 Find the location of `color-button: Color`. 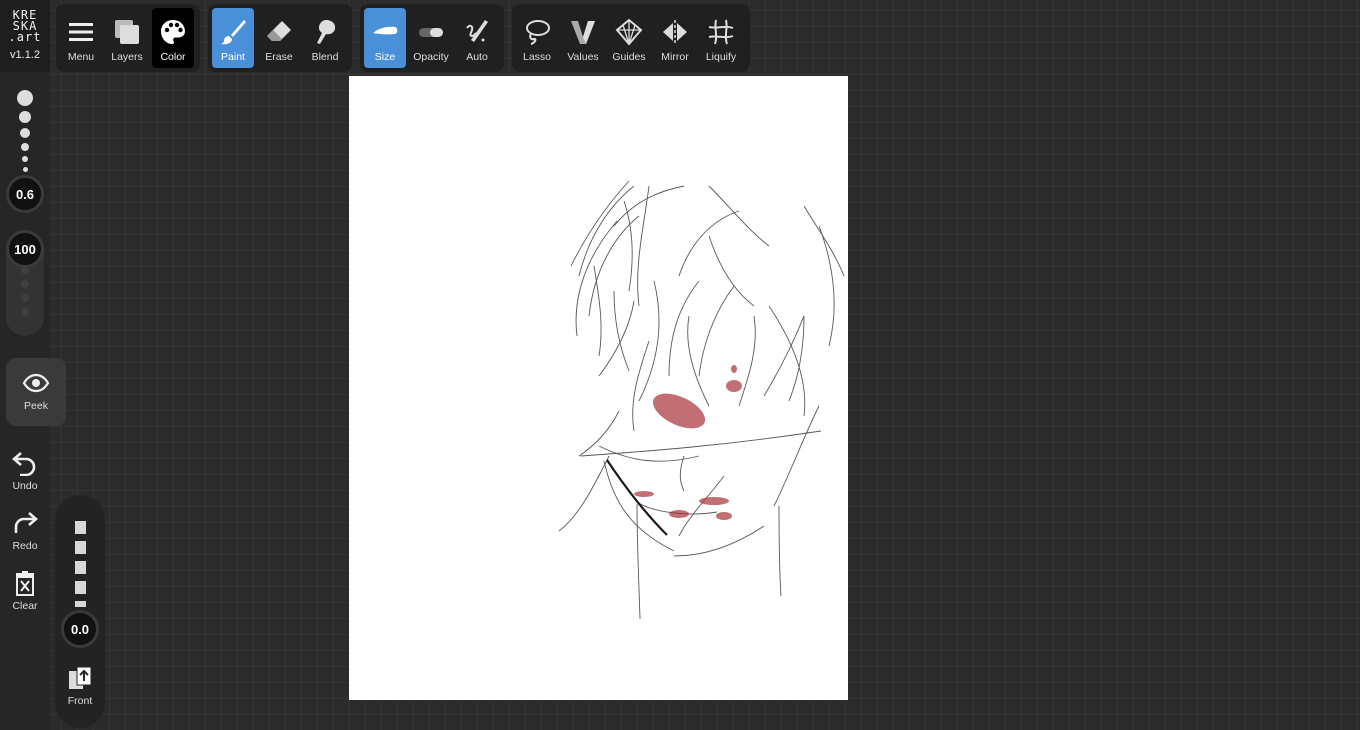

color-button: Color is located at coordinates (173, 38).